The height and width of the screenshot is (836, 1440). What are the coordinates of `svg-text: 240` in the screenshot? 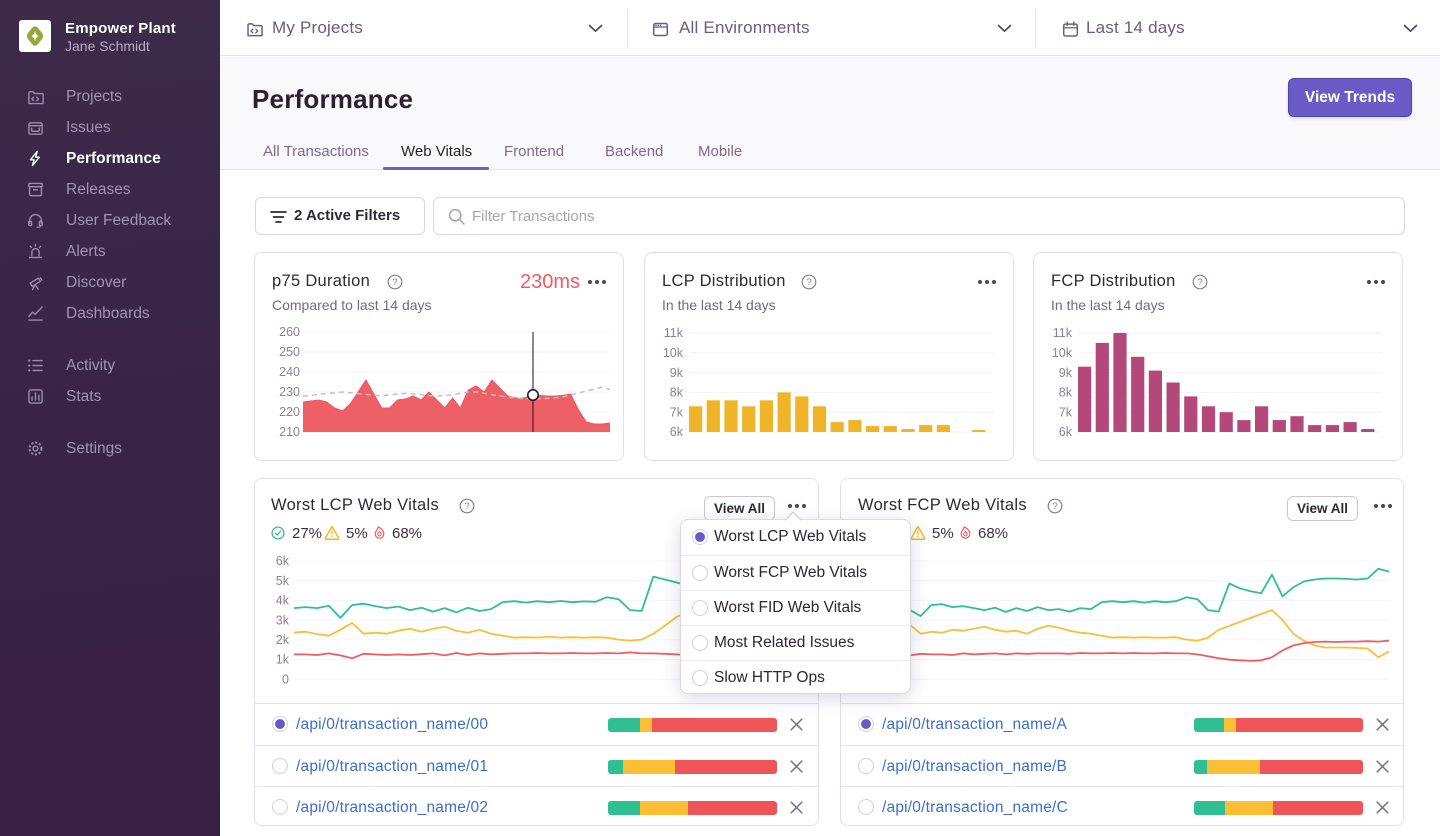 It's located at (289, 372).